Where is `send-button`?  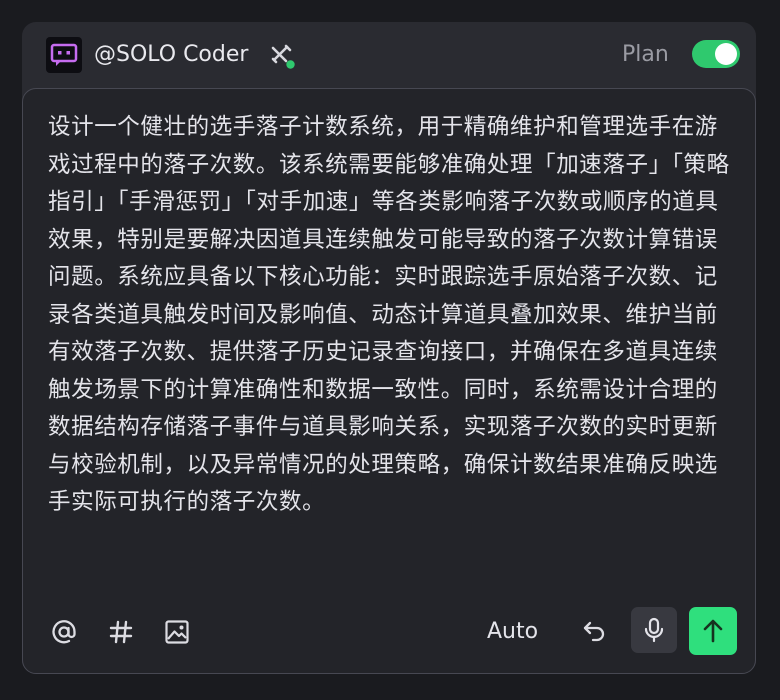 send-button is located at coordinates (713, 631).